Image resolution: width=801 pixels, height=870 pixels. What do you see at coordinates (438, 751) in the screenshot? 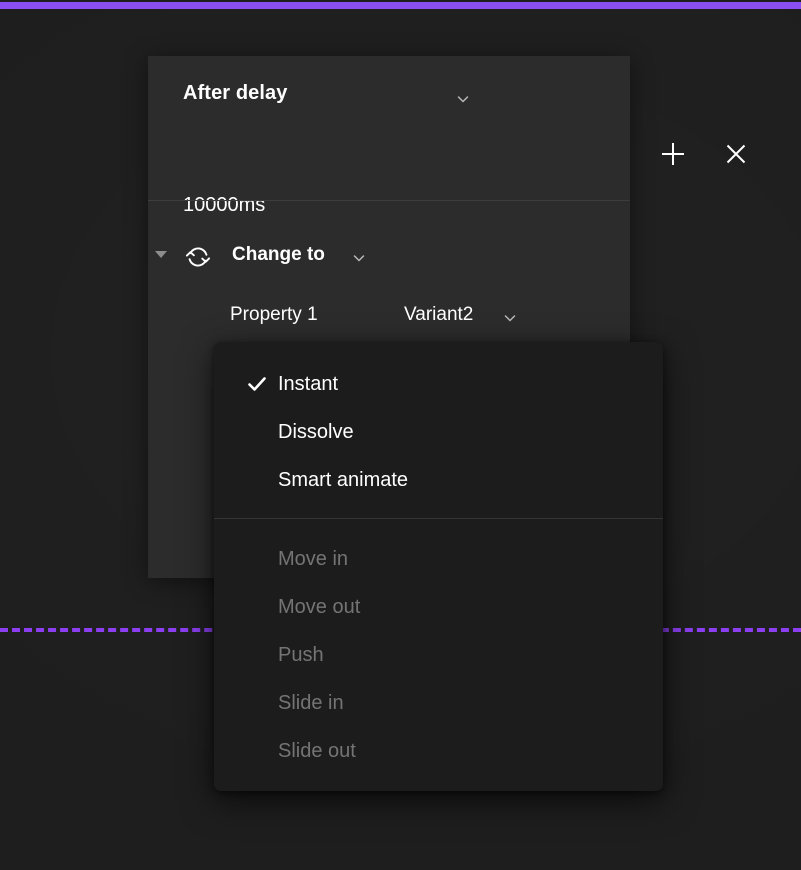
I see `menu-item-slide-out: Slide out` at bounding box center [438, 751].